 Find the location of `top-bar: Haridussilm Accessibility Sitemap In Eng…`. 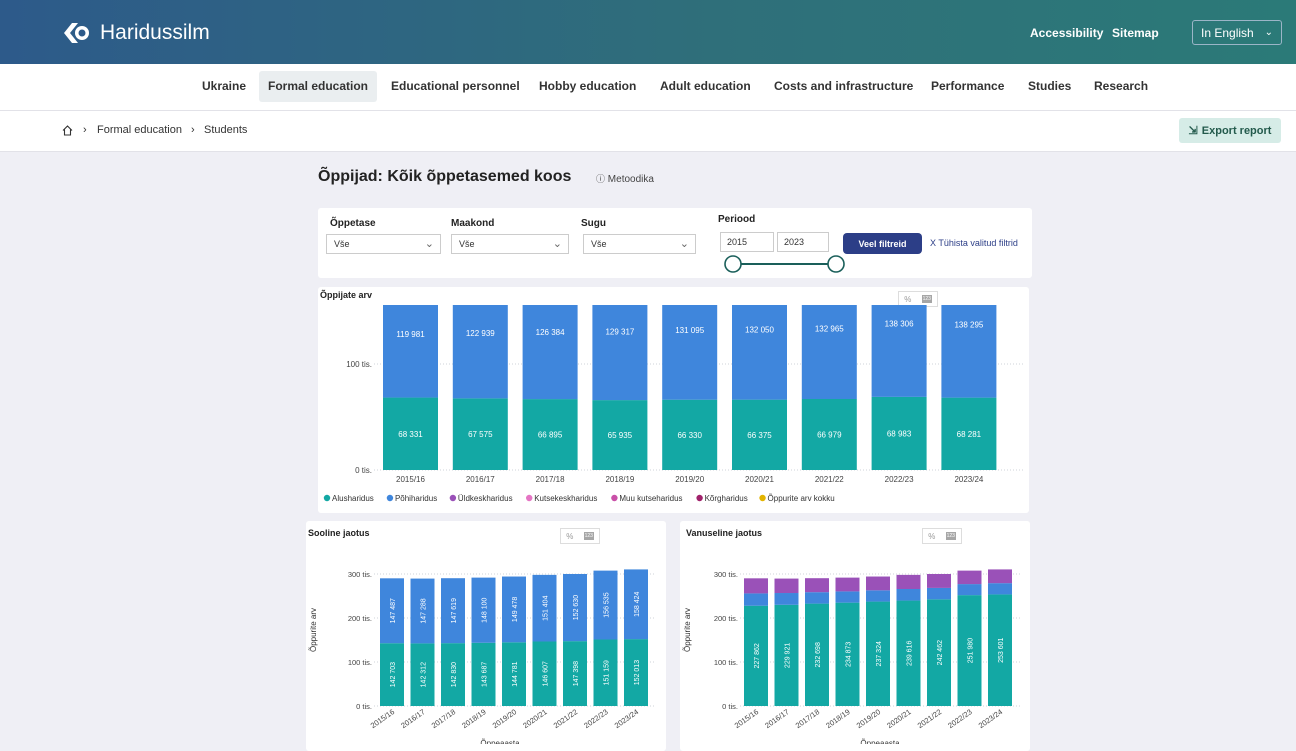

top-bar: Haridussilm Accessibility Sitemap In Eng… is located at coordinates (648, 32).